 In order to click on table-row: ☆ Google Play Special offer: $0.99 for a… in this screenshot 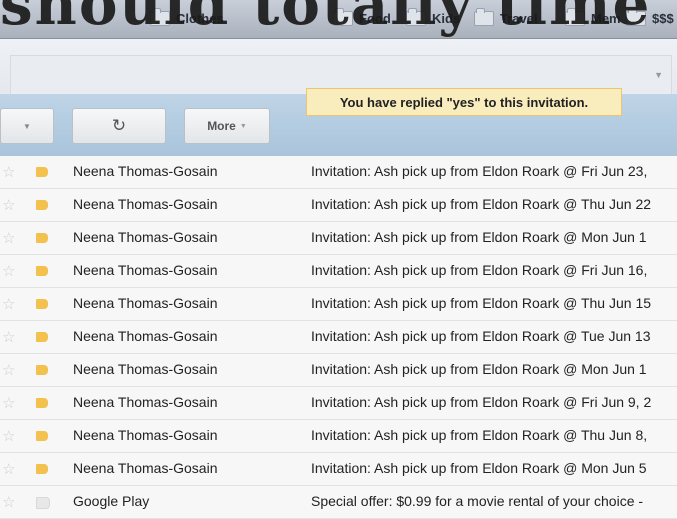, I will do `click(338, 502)`.